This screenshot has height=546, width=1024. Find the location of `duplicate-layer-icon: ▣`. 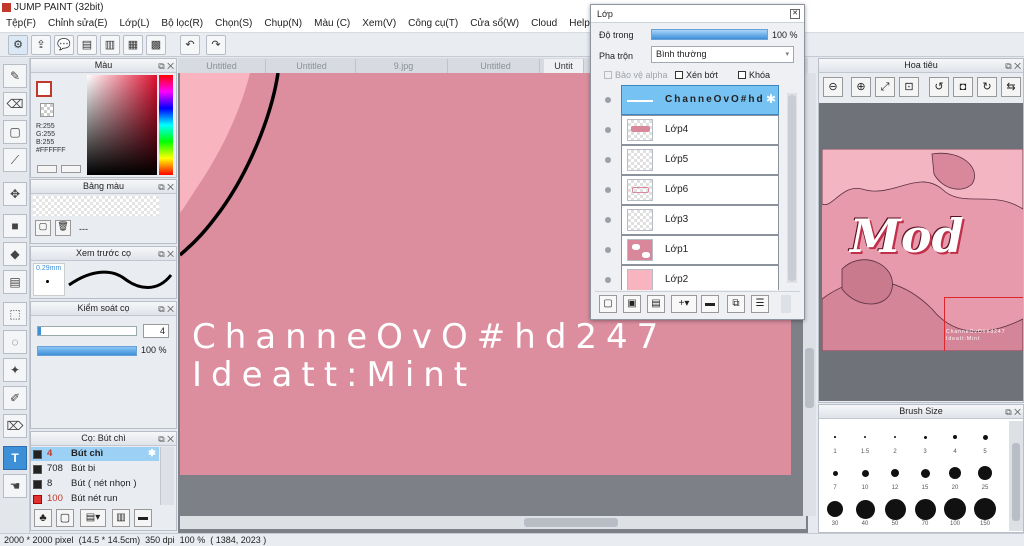

duplicate-layer-icon: ▣ is located at coordinates (632, 304).